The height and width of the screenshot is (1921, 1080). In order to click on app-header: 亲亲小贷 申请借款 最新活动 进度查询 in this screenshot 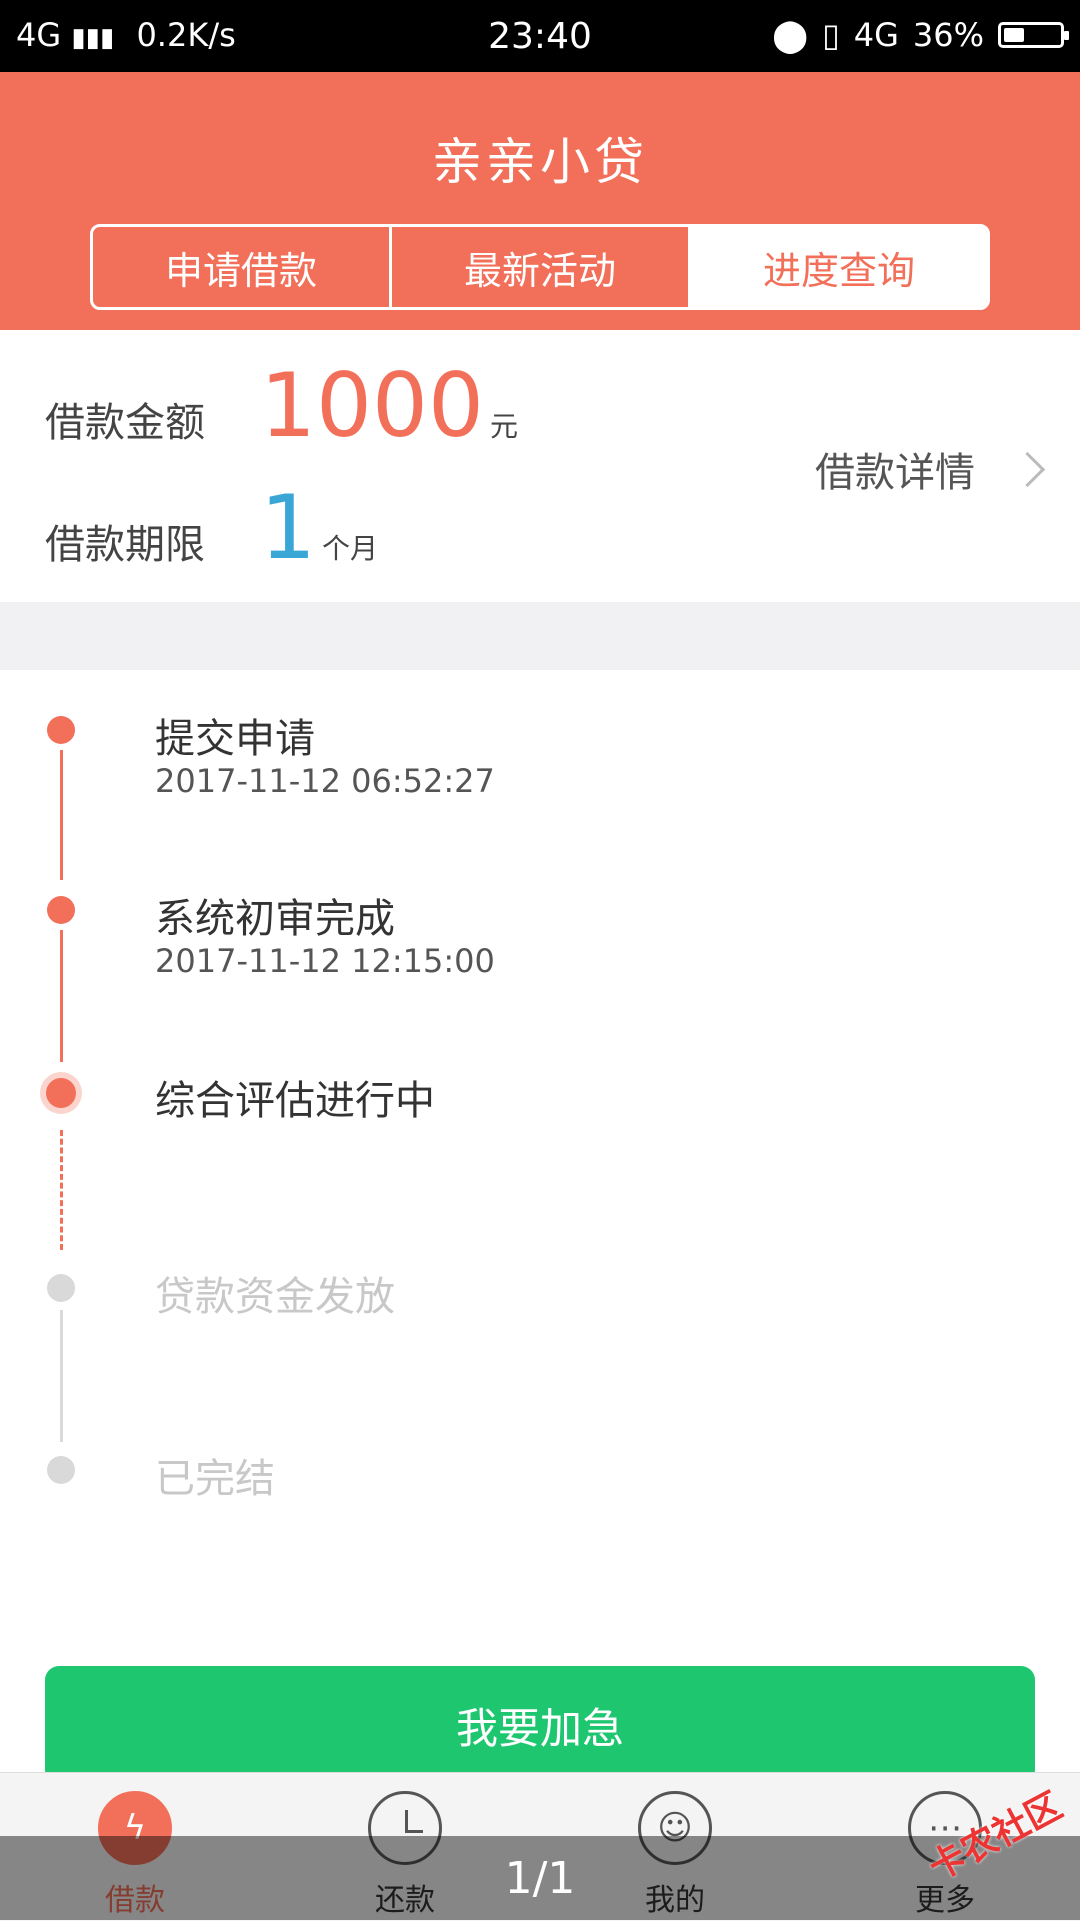, I will do `click(540, 201)`.